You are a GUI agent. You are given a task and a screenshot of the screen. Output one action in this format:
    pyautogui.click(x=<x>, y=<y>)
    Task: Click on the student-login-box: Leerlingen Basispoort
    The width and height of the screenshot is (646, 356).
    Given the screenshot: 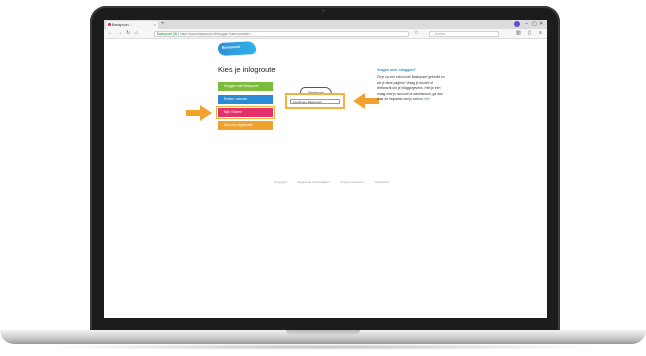 What is the action you would take?
    pyautogui.click(x=315, y=101)
    